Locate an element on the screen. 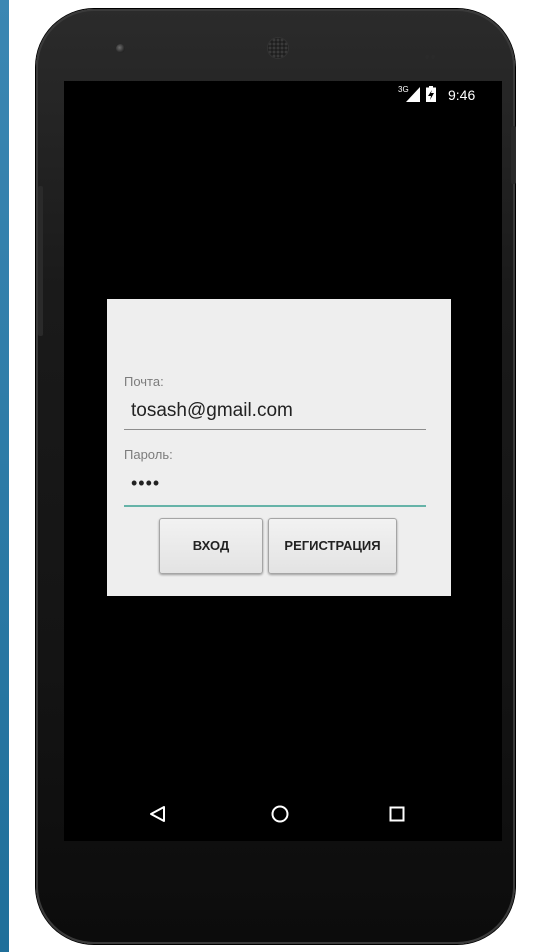 Image resolution: width=541 pixels, height=952 pixels. register-button: РЕГИСТРАЦИЯ is located at coordinates (332, 546).